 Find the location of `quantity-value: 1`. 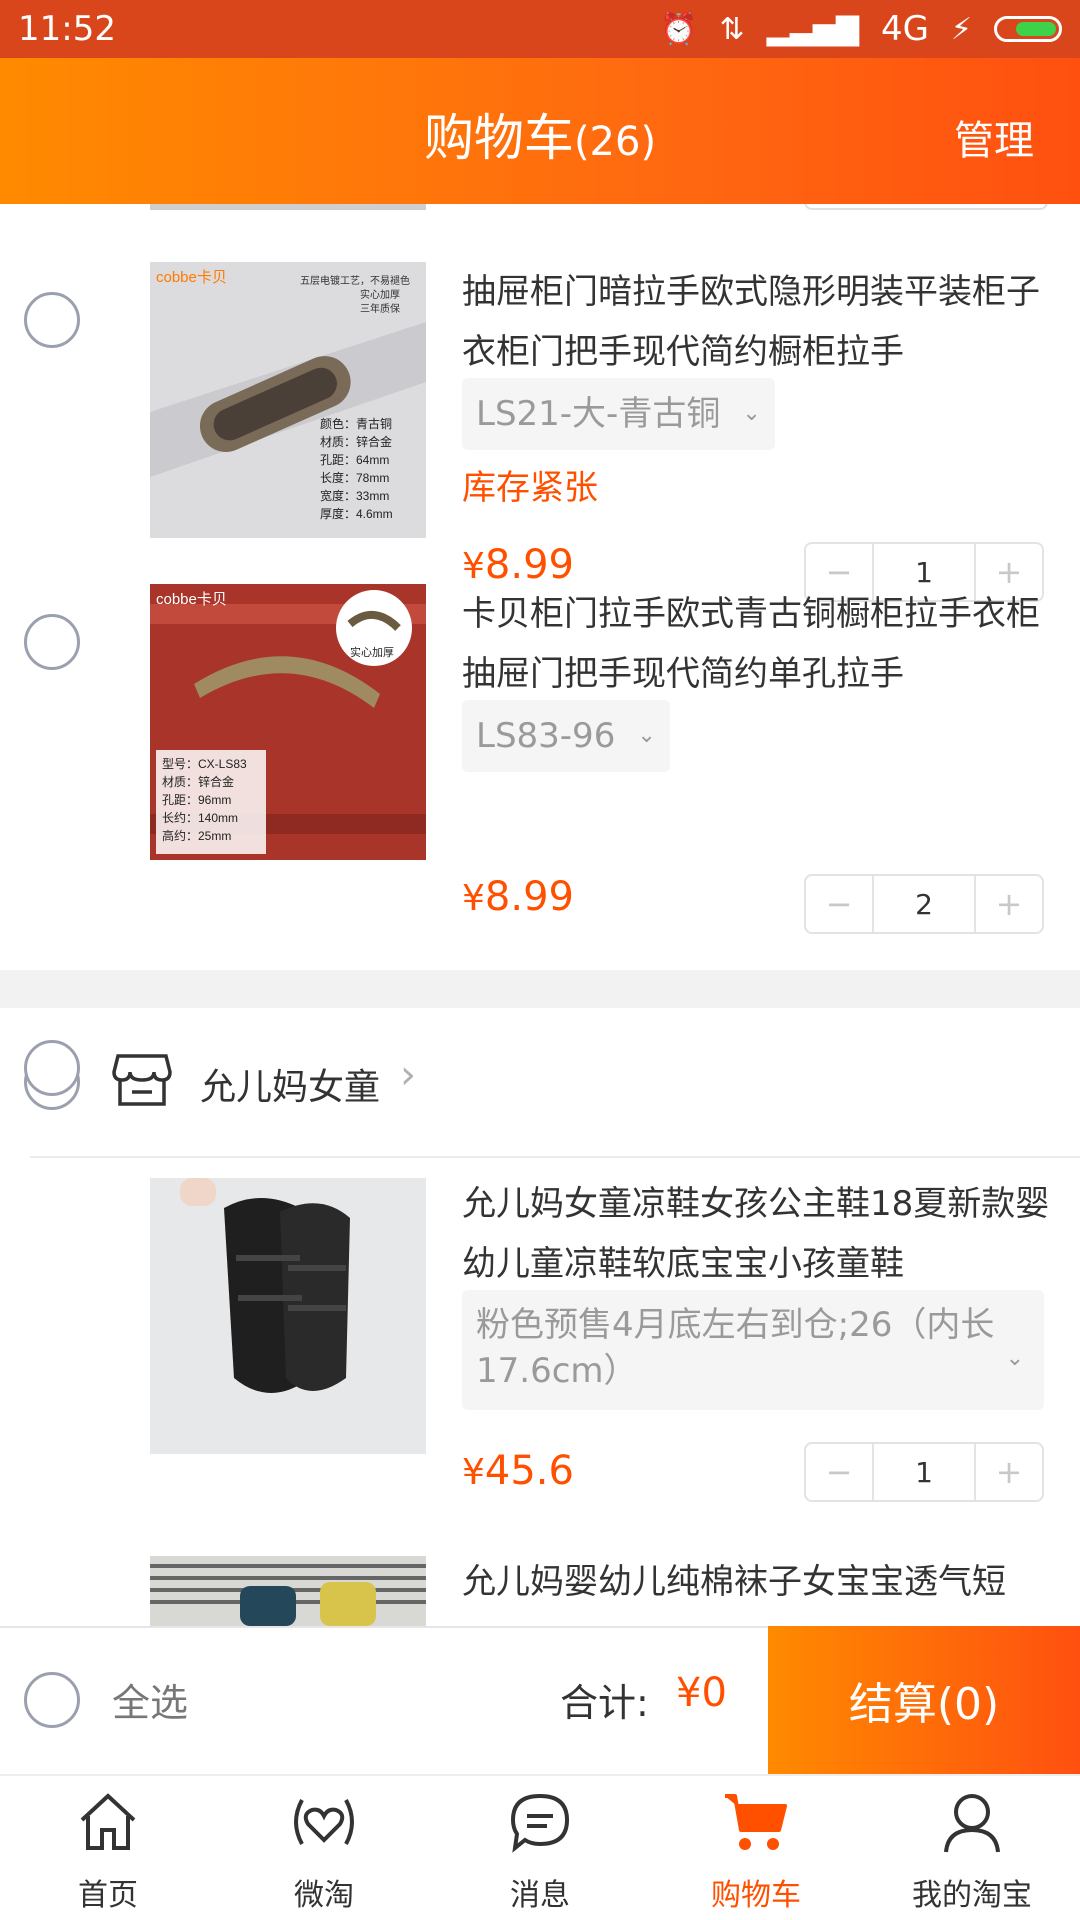

quantity-value: 1 is located at coordinates (924, 1472).